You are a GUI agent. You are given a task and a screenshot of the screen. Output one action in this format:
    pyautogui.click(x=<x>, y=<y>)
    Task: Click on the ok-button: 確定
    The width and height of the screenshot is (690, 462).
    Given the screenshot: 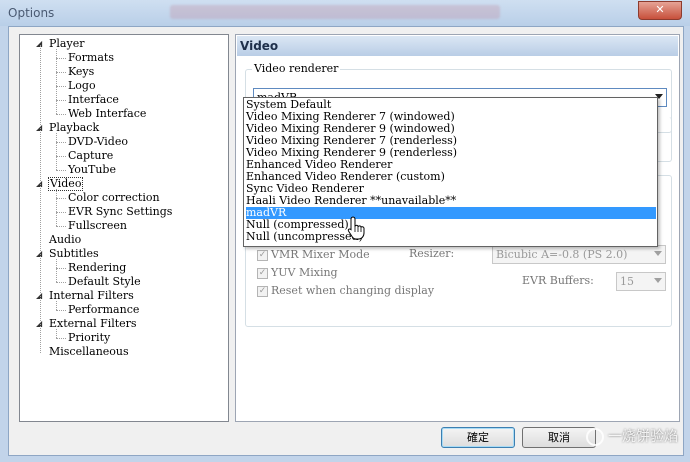 What is the action you would take?
    pyautogui.click(x=478, y=437)
    